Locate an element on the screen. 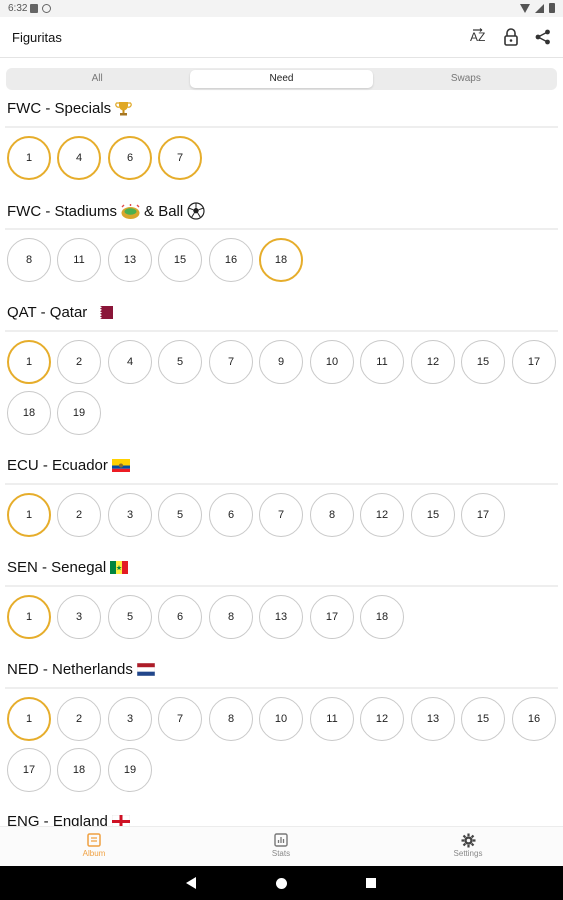 Image resolution: width=563 pixels, height=900 pixels. cellular-icon is located at coordinates (539, 8).